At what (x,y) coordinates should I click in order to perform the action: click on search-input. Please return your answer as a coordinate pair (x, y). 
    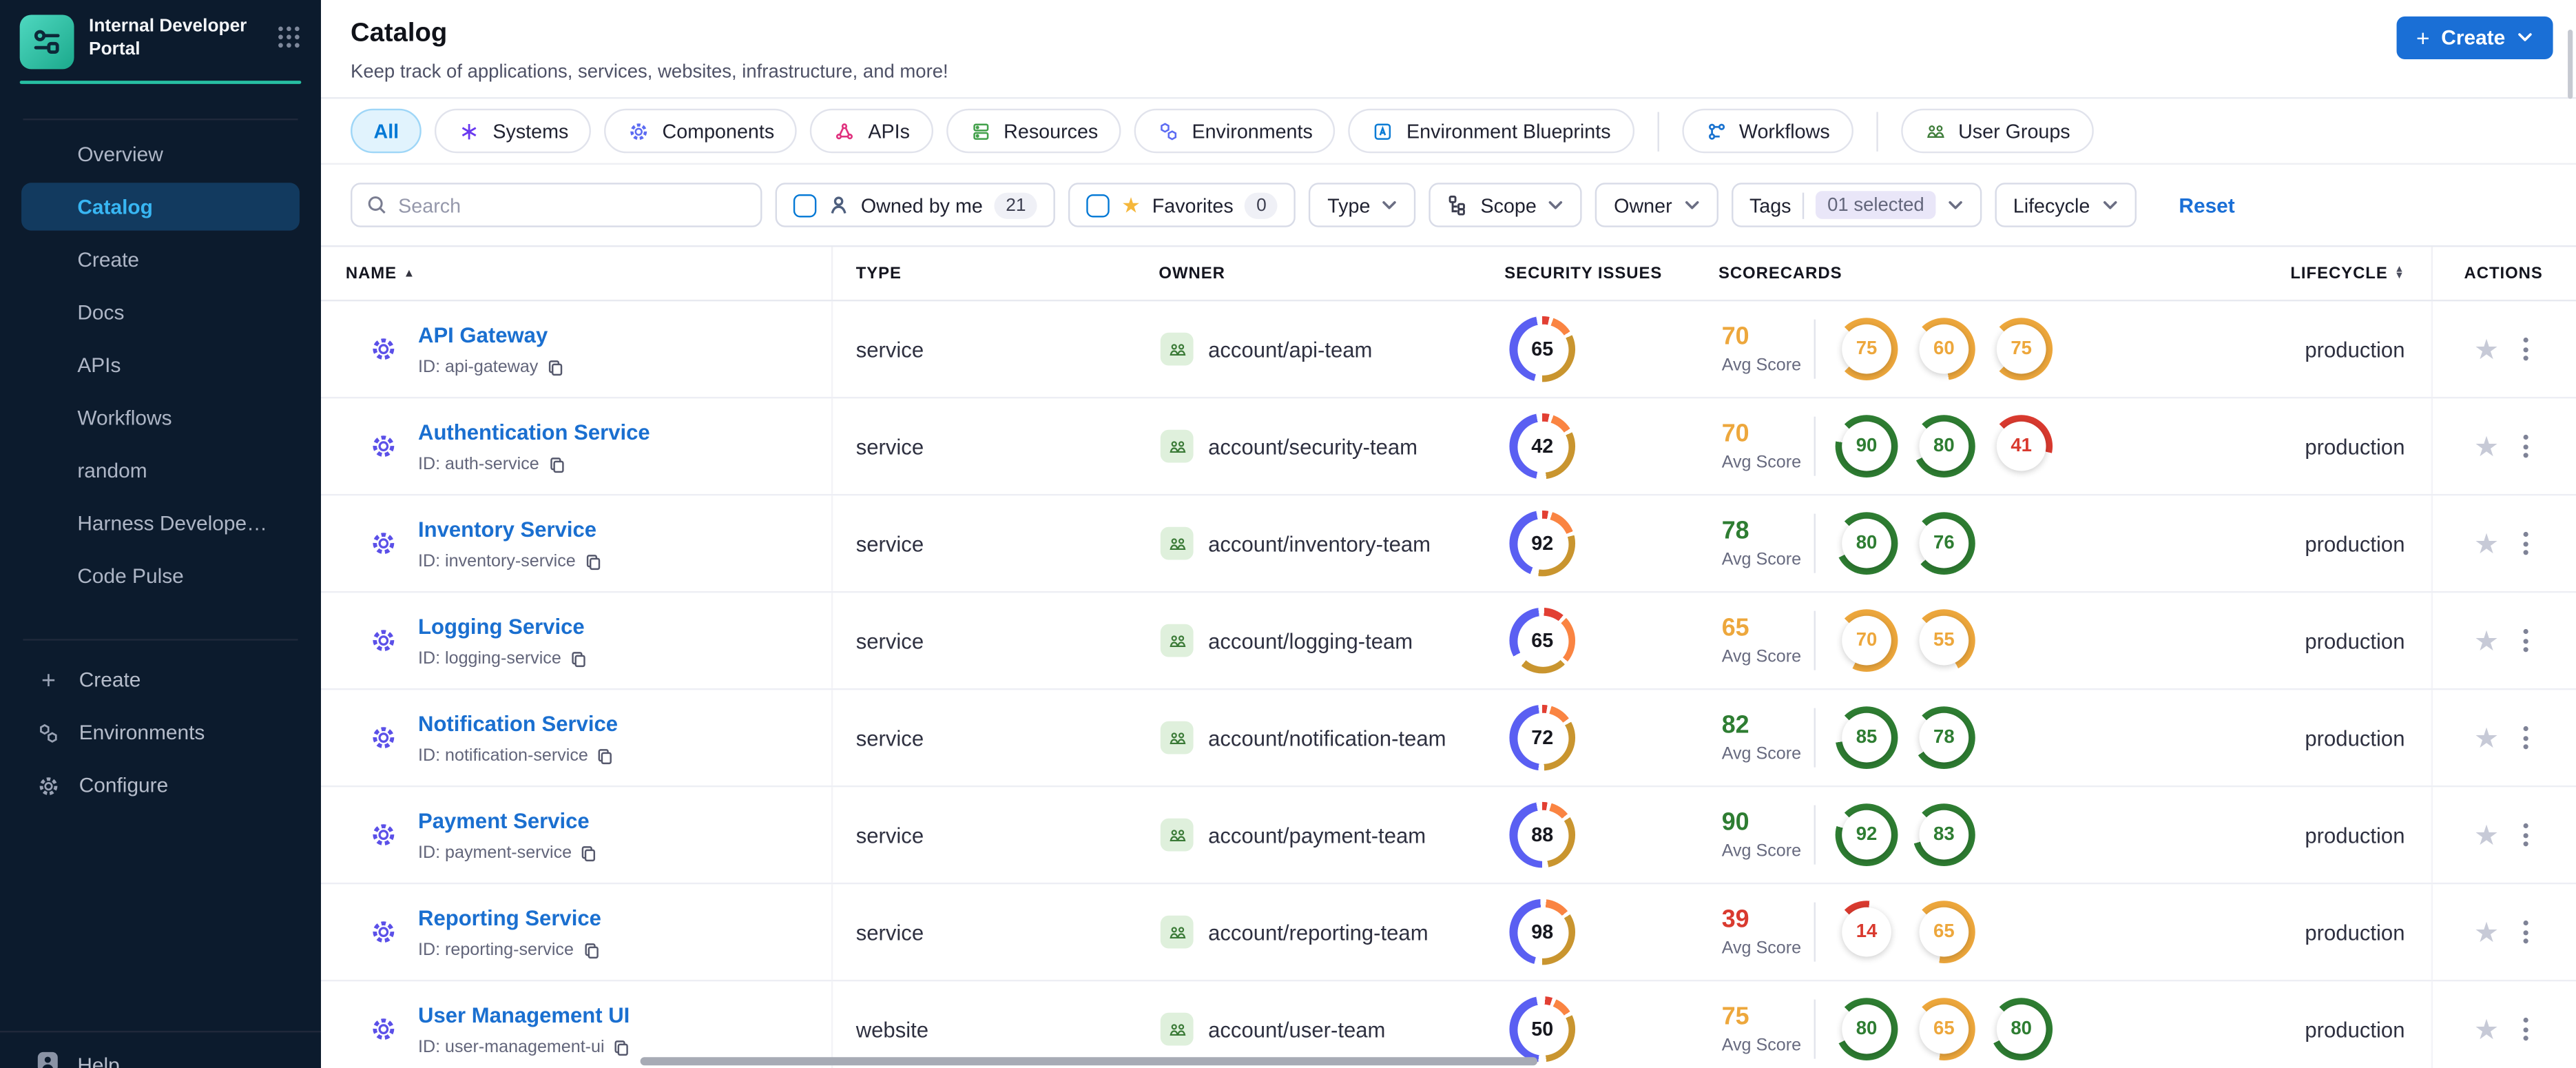
    Looking at the image, I should click on (572, 205).